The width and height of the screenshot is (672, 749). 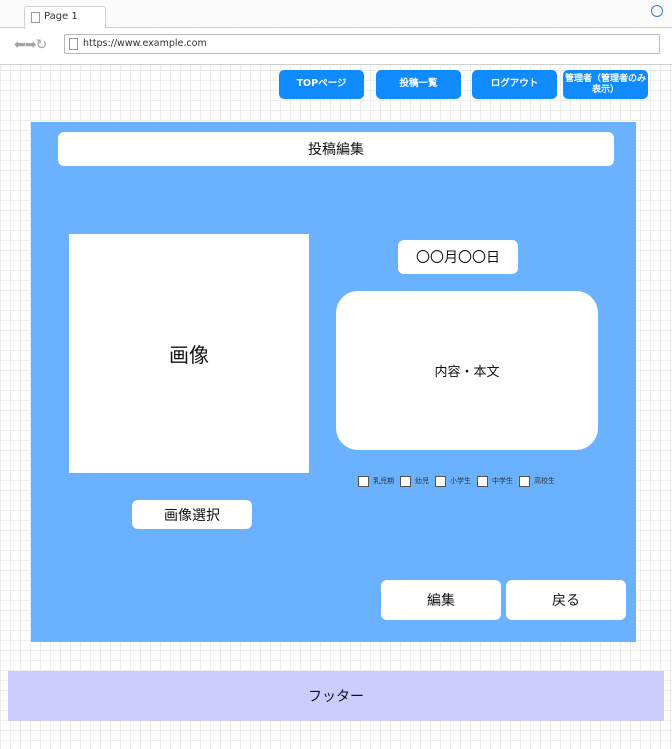 What do you see at coordinates (30, 45) in the screenshot?
I see `back-forward-reload-icons: ⬅➡↻` at bounding box center [30, 45].